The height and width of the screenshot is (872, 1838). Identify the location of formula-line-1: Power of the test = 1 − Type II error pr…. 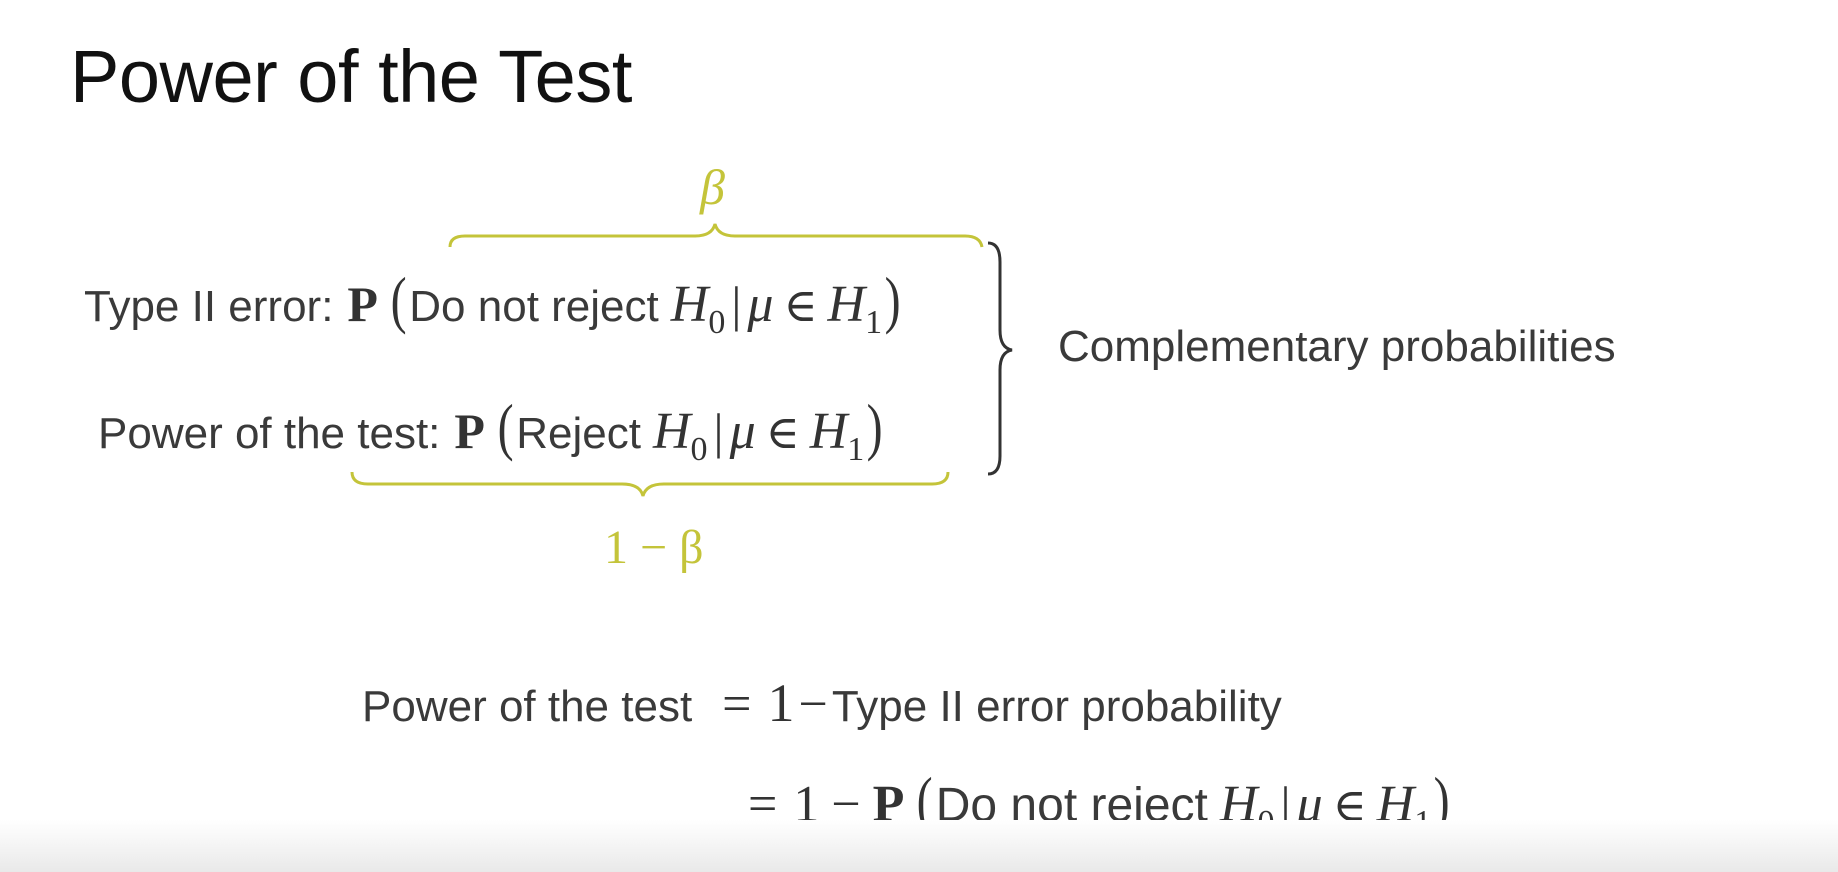
(822, 703).